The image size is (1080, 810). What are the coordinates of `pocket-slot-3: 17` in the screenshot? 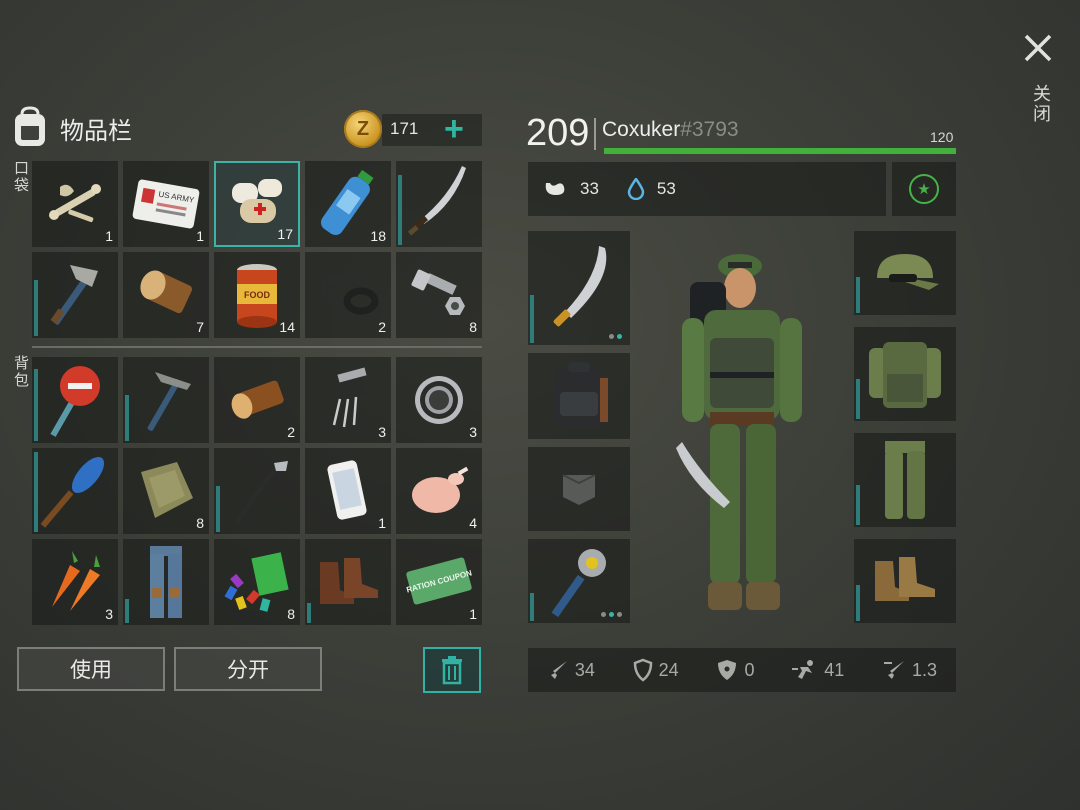 It's located at (257, 204).